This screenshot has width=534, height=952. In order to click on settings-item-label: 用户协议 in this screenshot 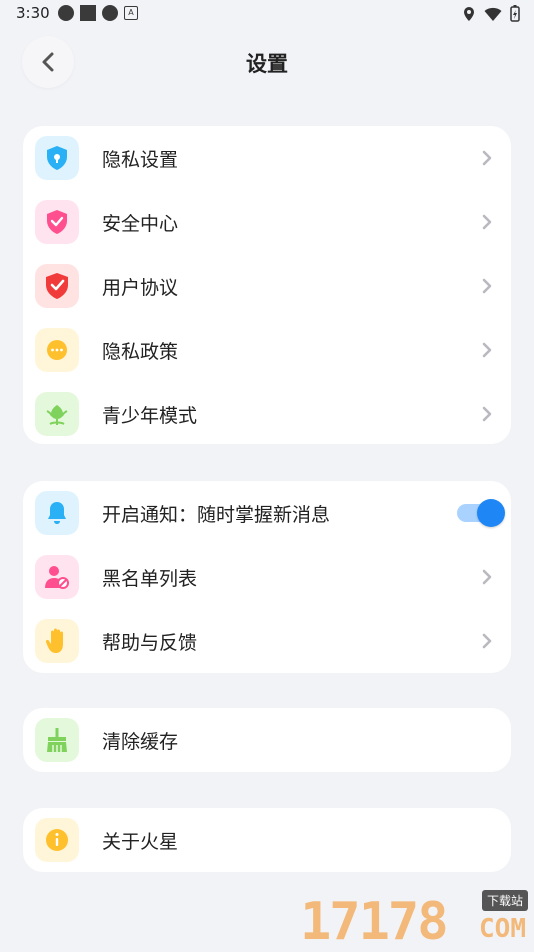, I will do `click(140, 288)`.